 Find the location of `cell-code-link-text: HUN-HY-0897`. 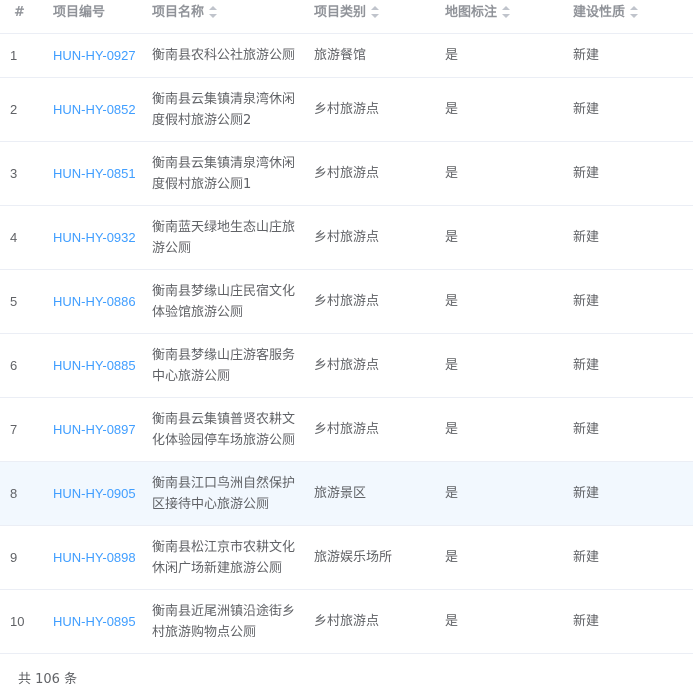

cell-code-link-text: HUN-HY-0897 is located at coordinates (94, 429).